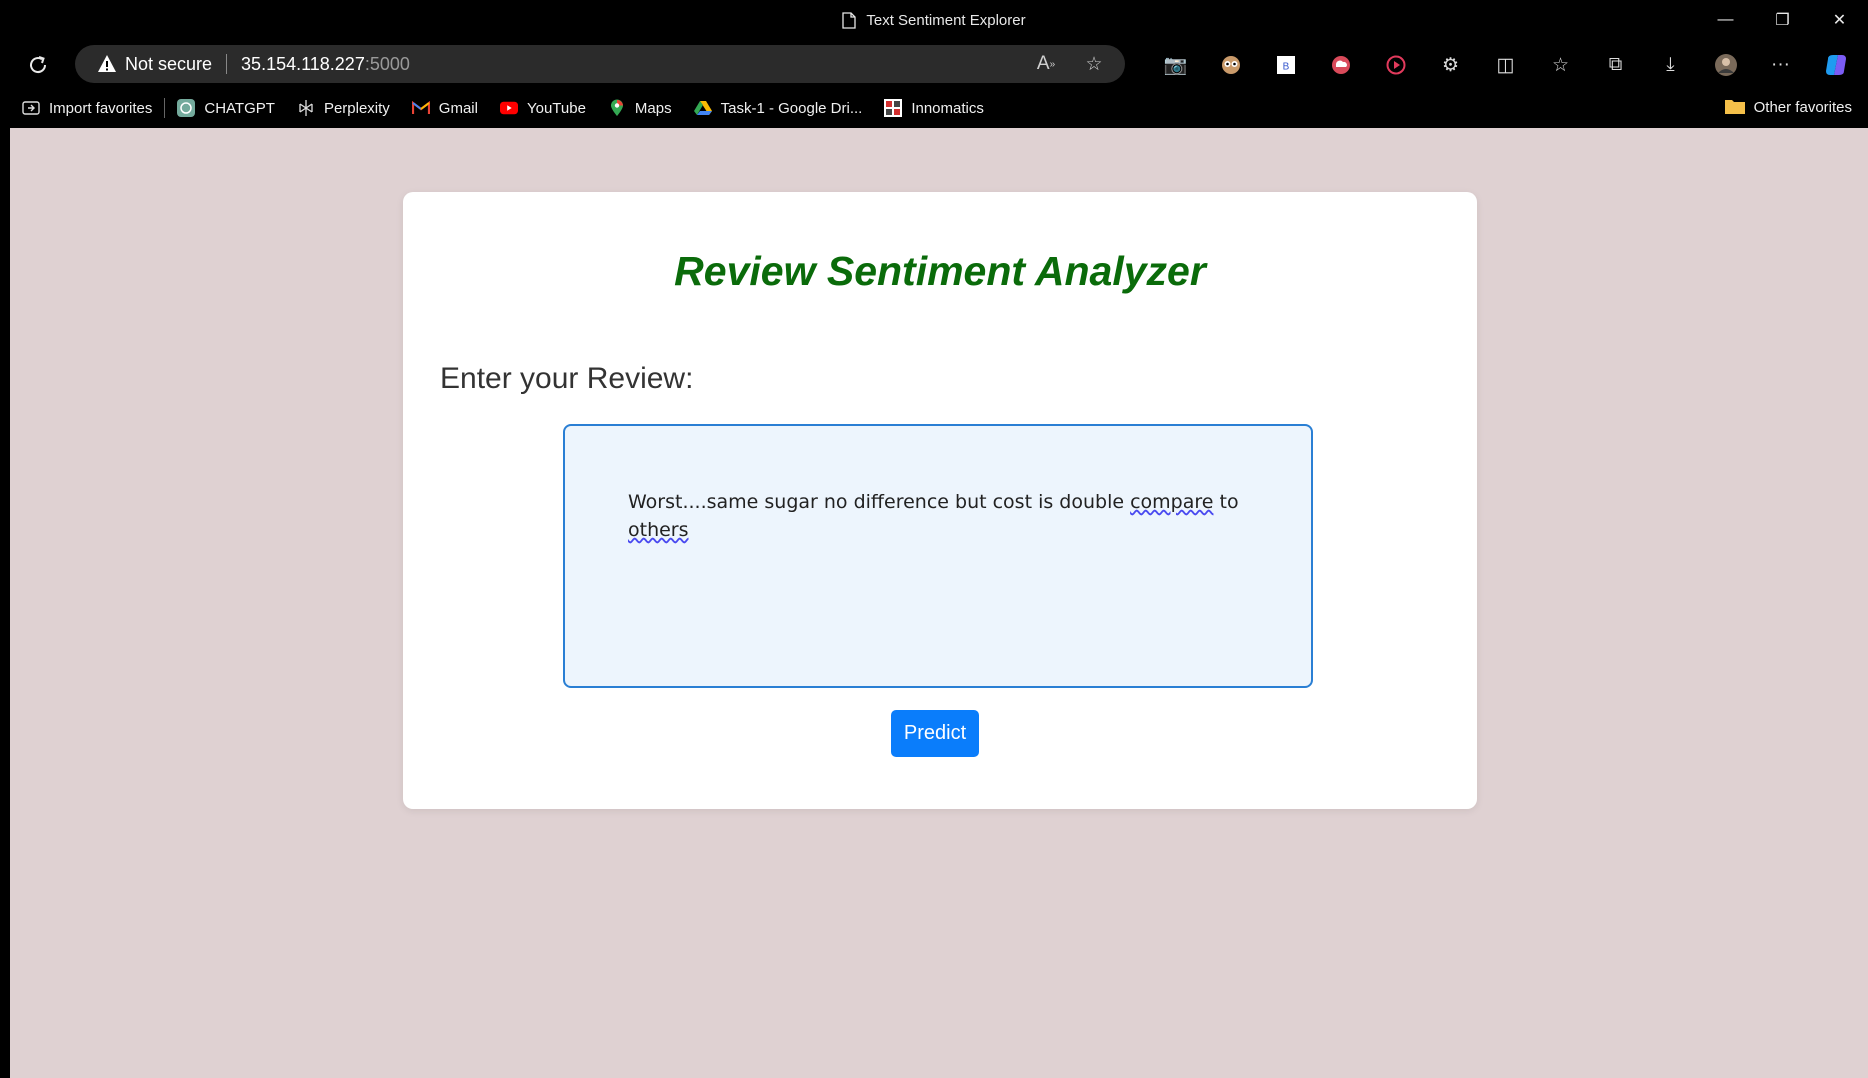 The height and width of the screenshot is (1078, 1868). What do you see at coordinates (702, 108) in the screenshot?
I see `google-drive-icon` at bounding box center [702, 108].